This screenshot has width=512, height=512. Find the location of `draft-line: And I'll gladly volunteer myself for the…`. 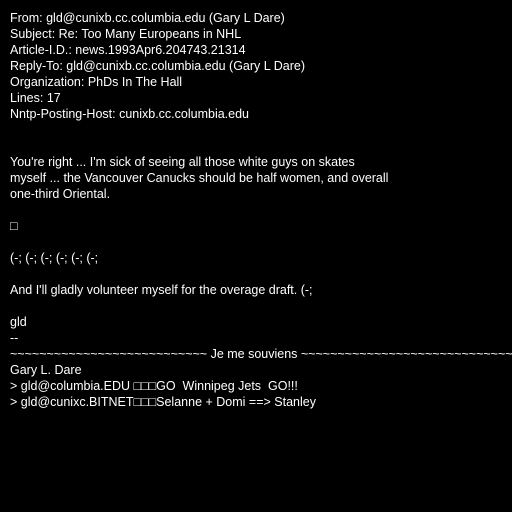

draft-line: And I'll gladly volunteer myself for the… is located at coordinates (161, 290).